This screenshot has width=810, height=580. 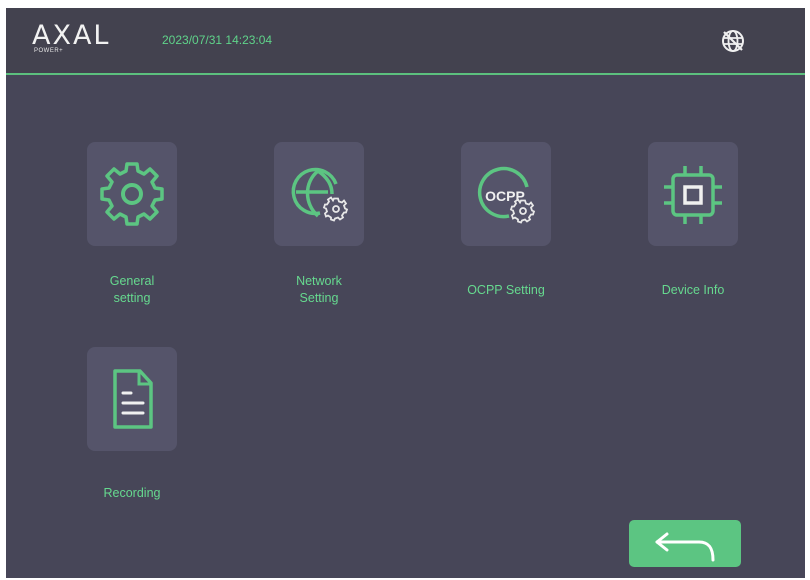 I want to click on ocpp-setting-label-line1: OCPP Setting, so click(x=506, y=290).